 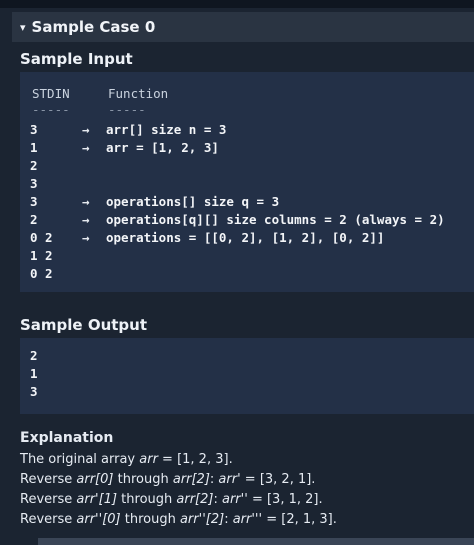 I want to click on stdin-line: 1 2, so click(x=41, y=255).